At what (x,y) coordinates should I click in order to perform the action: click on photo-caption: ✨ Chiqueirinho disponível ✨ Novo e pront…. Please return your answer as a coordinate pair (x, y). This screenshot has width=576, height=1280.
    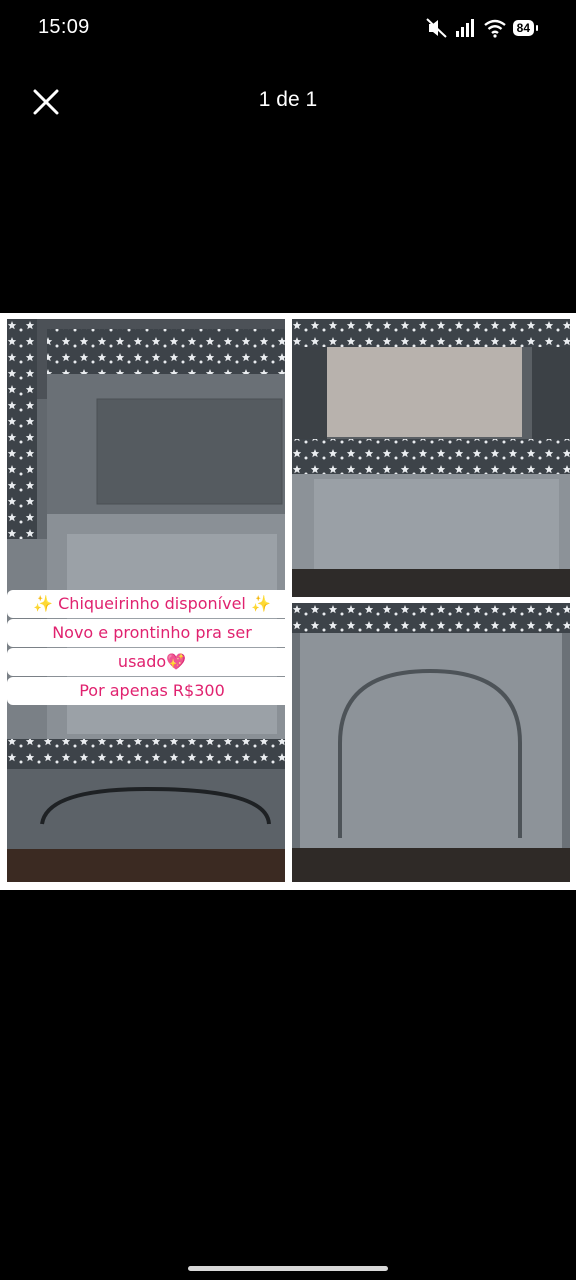
    Looking at the image, I should click on (146, 647).